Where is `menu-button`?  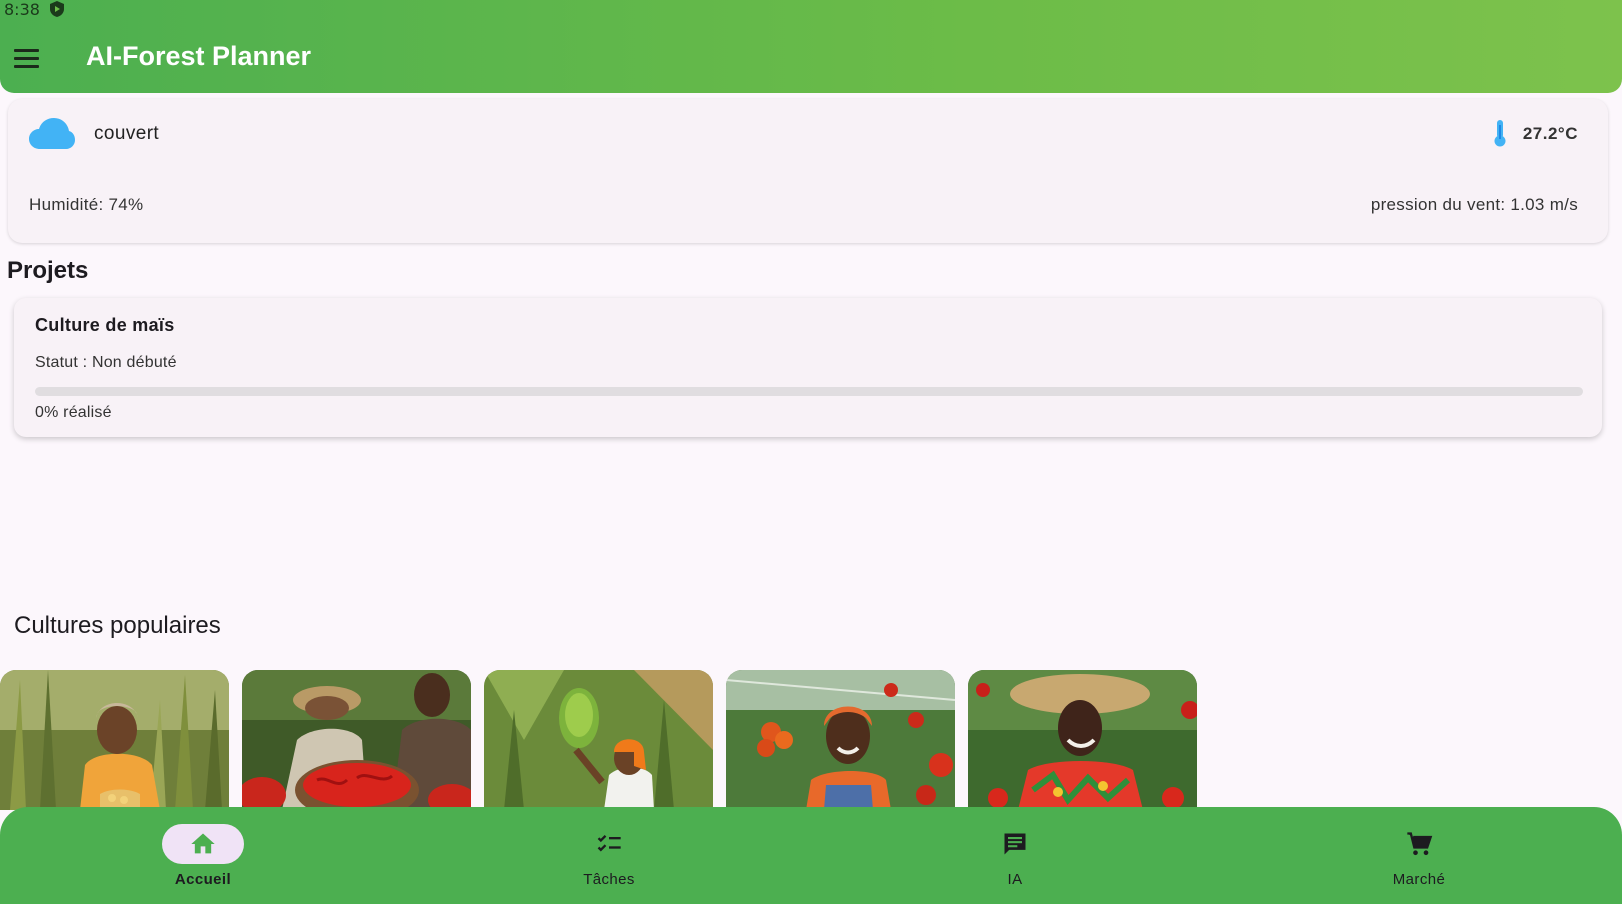 menu-button is located at coordinates (30, 58).